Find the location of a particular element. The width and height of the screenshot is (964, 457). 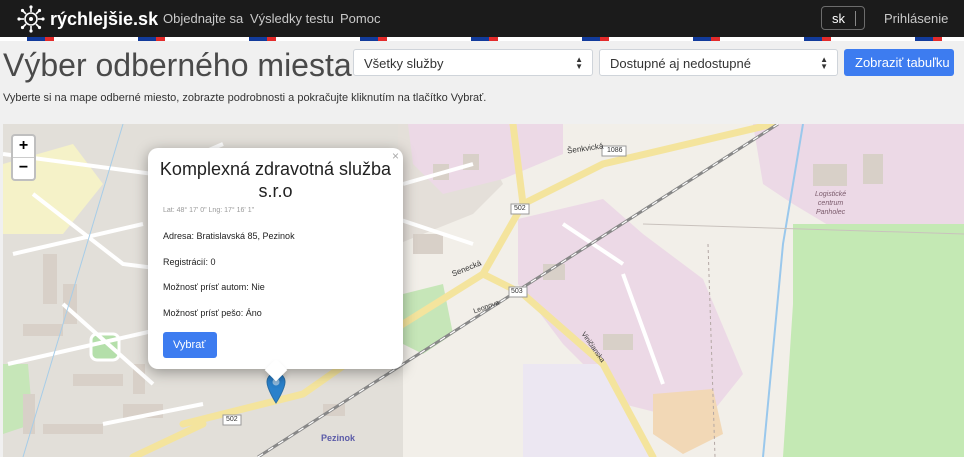

nav-link-vysledky: Výsledky testu is located at coordinates (292, 18).